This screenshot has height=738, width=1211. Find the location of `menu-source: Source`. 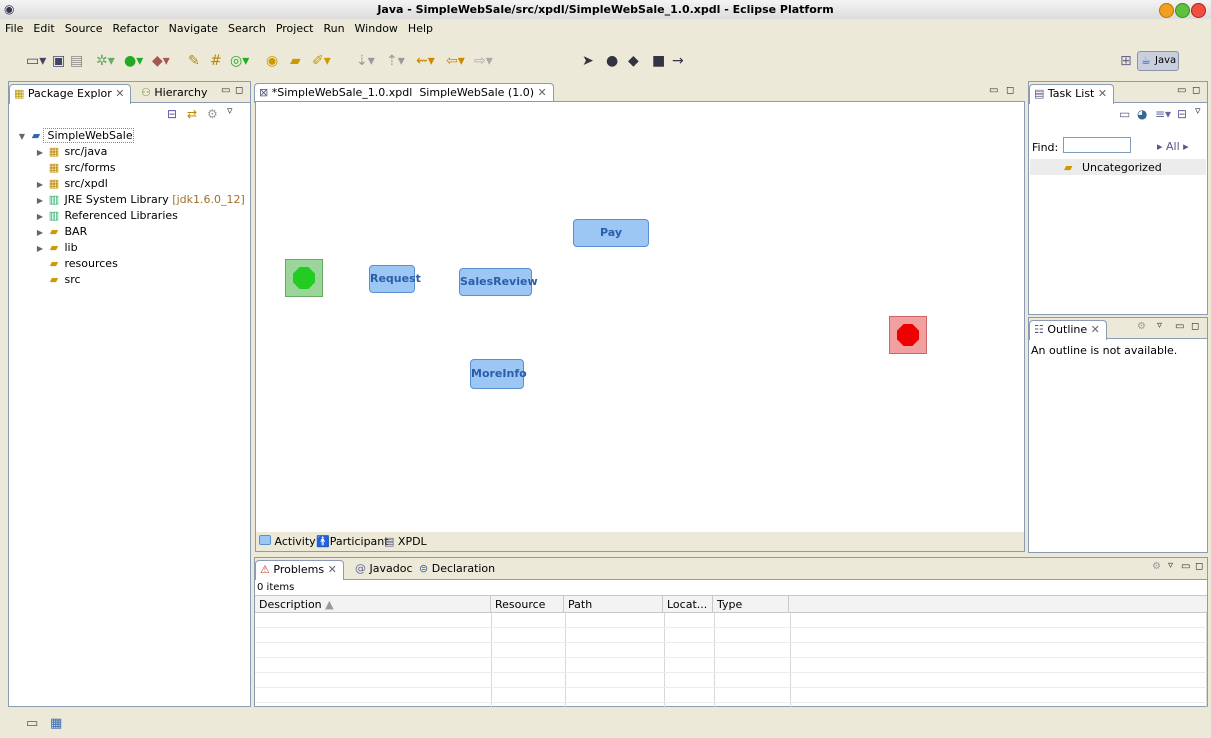

menu-source: Source is located at coordinates (84, 27).